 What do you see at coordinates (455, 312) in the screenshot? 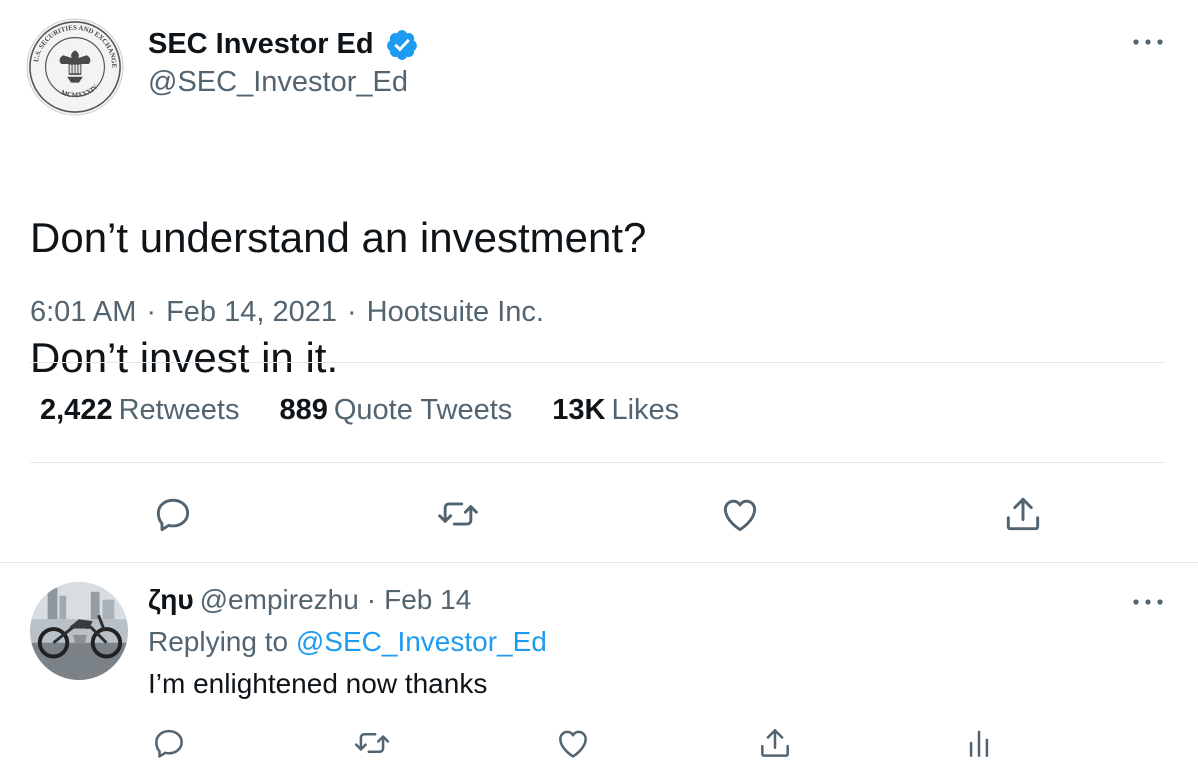
I see `tweet-source: Hootsuite Inc.` at bounding box center [455, 312].